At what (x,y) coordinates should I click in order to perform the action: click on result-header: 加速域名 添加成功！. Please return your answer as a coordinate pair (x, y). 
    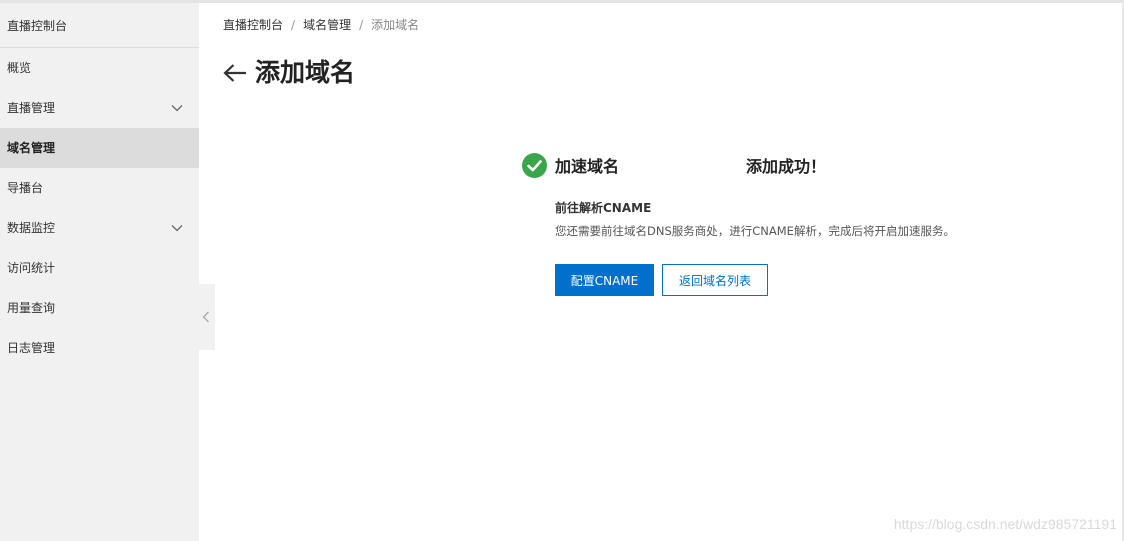
    Looking at the image, I should click on (782, 165).